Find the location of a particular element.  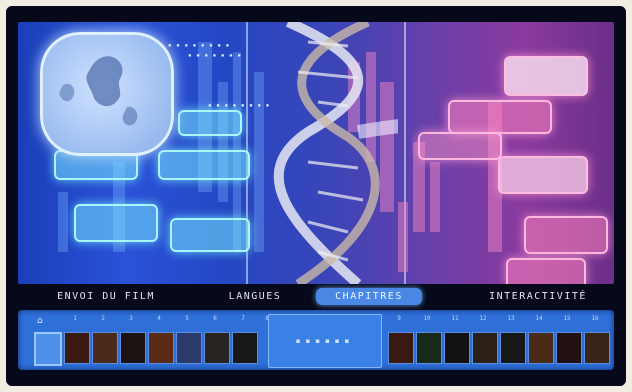

chapter-number: 1 is located at coordinates (75, 318).